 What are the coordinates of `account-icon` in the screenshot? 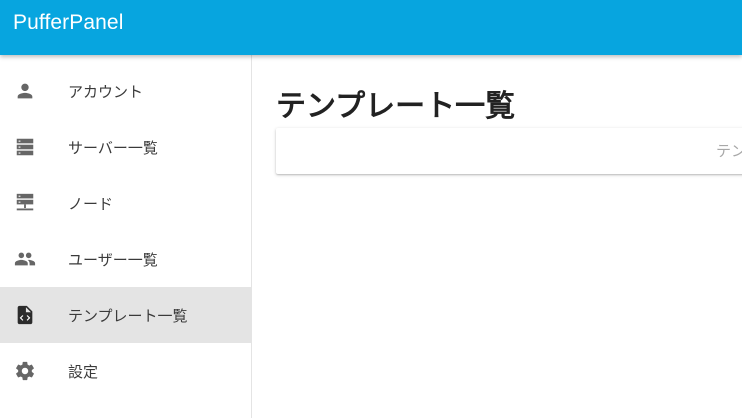 It's located at (25, 91).